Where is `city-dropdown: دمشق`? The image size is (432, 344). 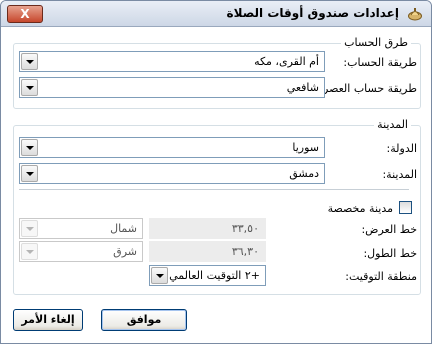 city-dropdown: دمشق is located at coordinates (172, 173).